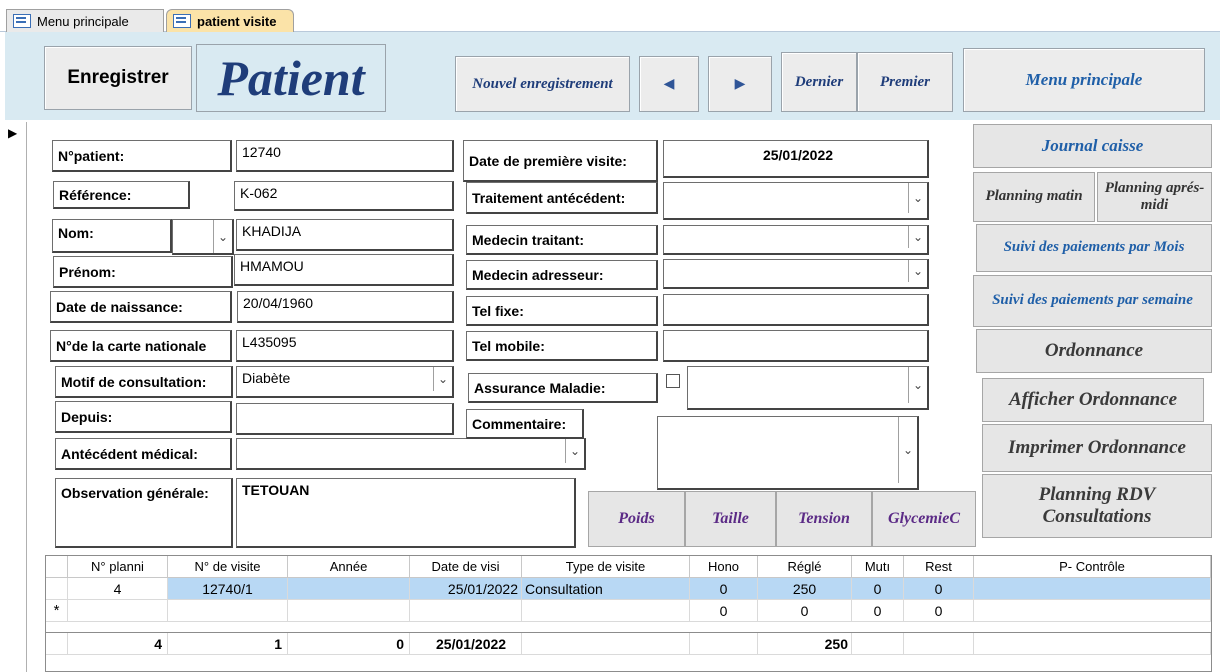  I want to click on col-header-num-visite: N° de visite, so click(228, 567).